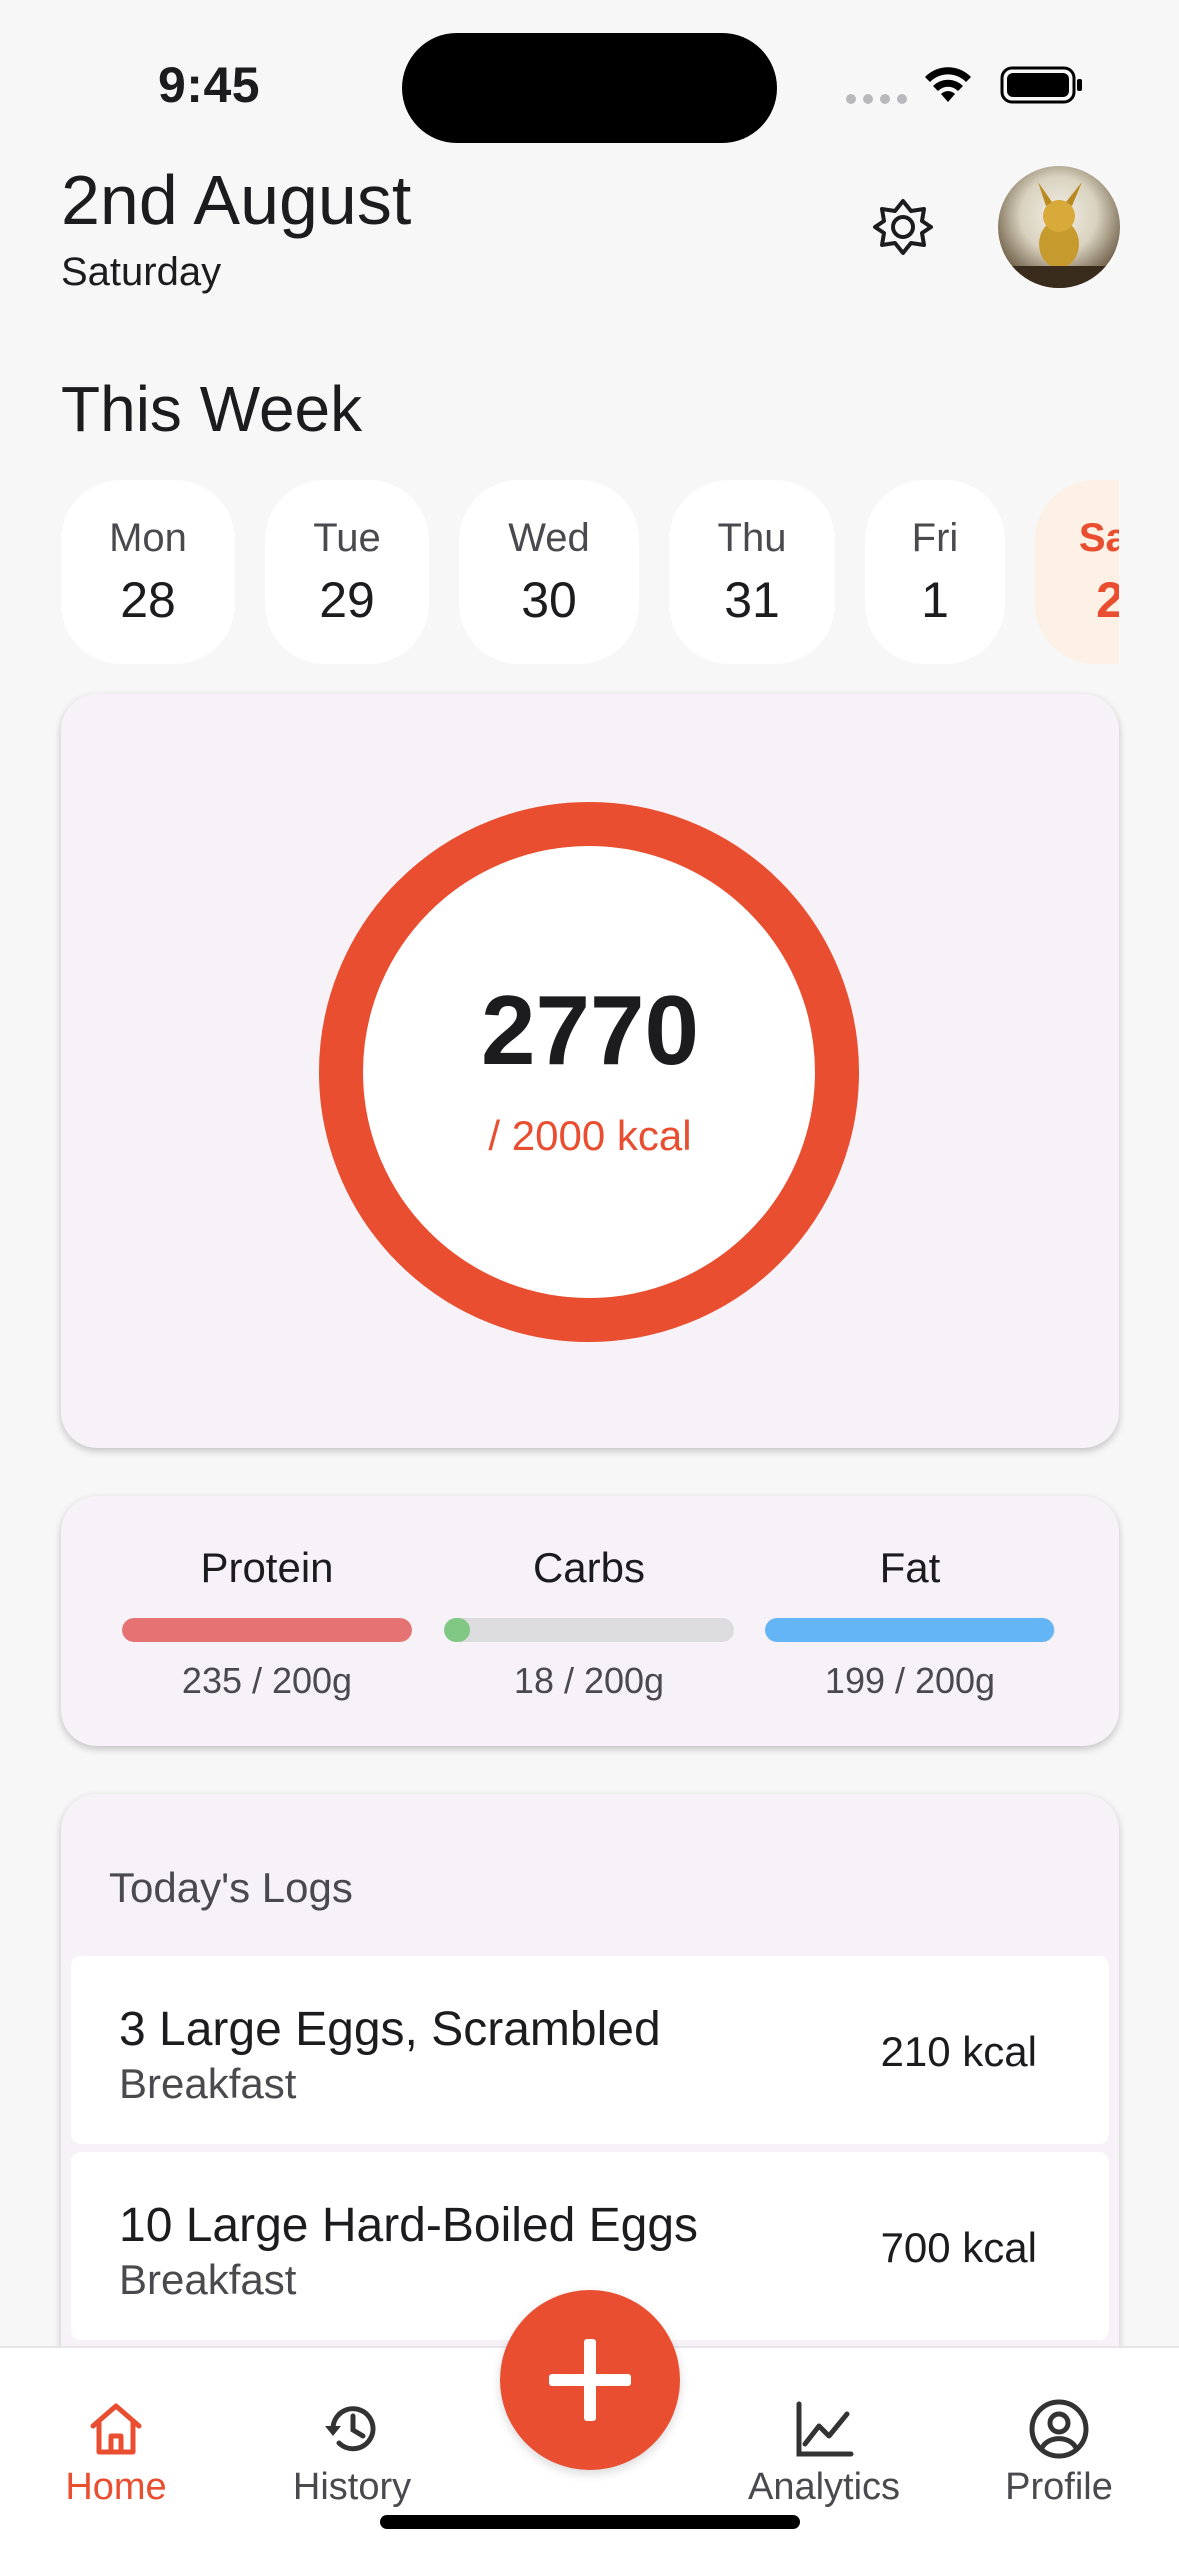 The image size is (1179, 2556). What do you see at coordinates (935, 537) in the screenshot?
I see `day-name: Fri` at bounding box center [935, 537].